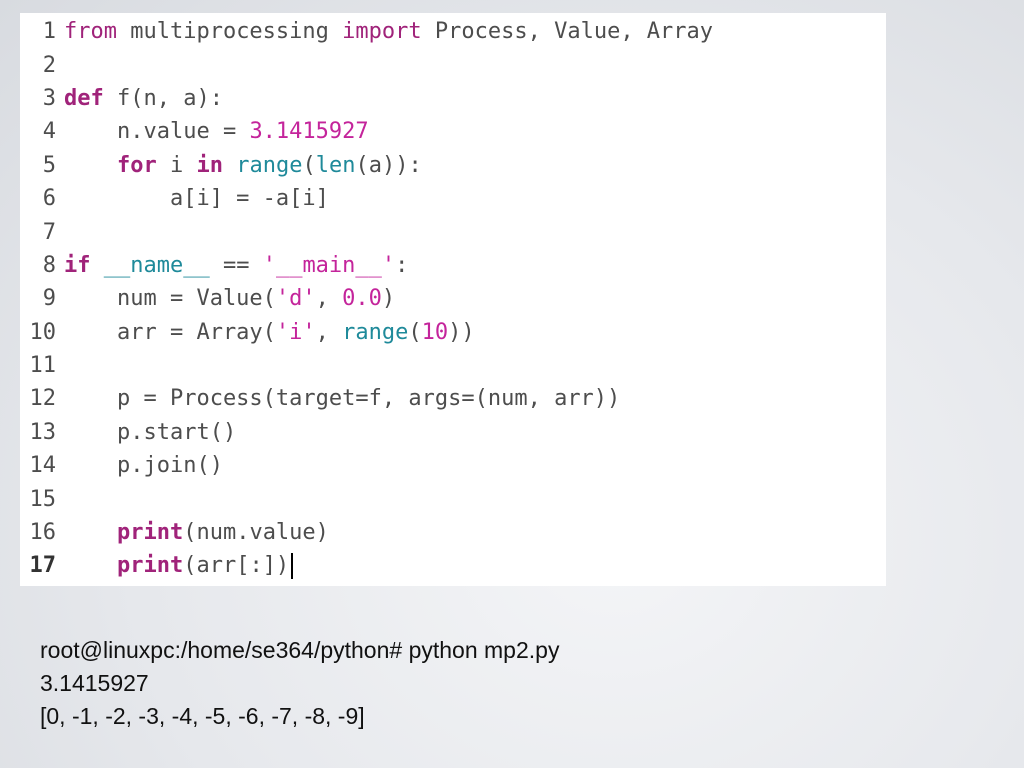 The image size is (1024, 768). I want to click on terminal-output-line: 3.1415927, so click(94, 683).